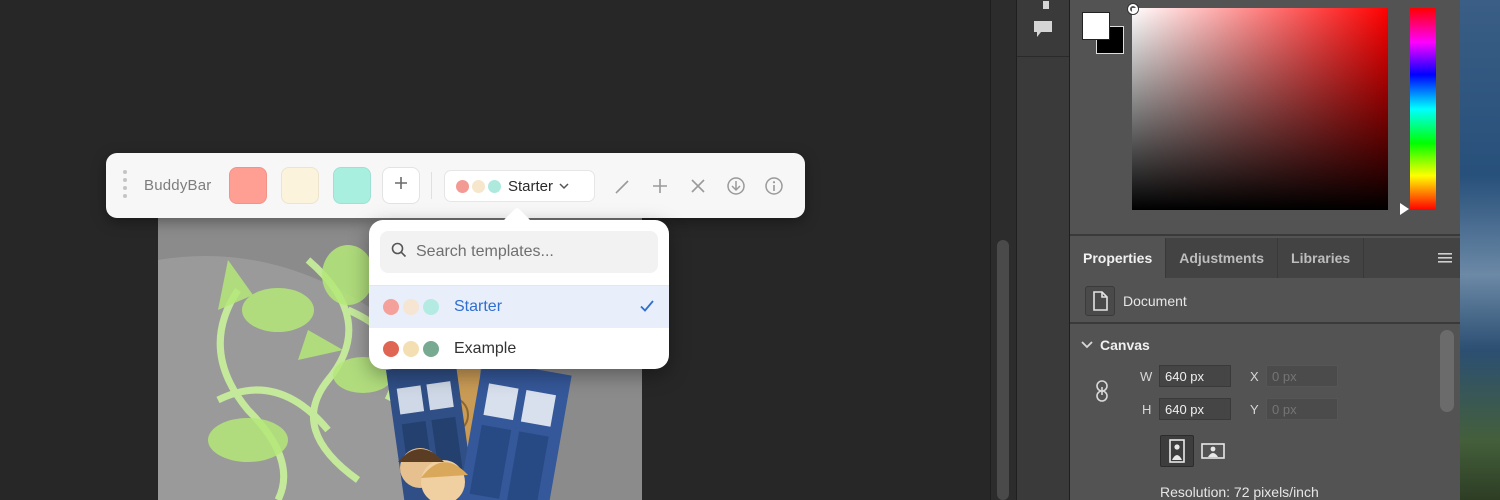 The image size is (1500, 500). What do you see at coordinates (1043, 250) in the screenshot?
I see `panel-icon-column` at bounding box center [1043, 250].